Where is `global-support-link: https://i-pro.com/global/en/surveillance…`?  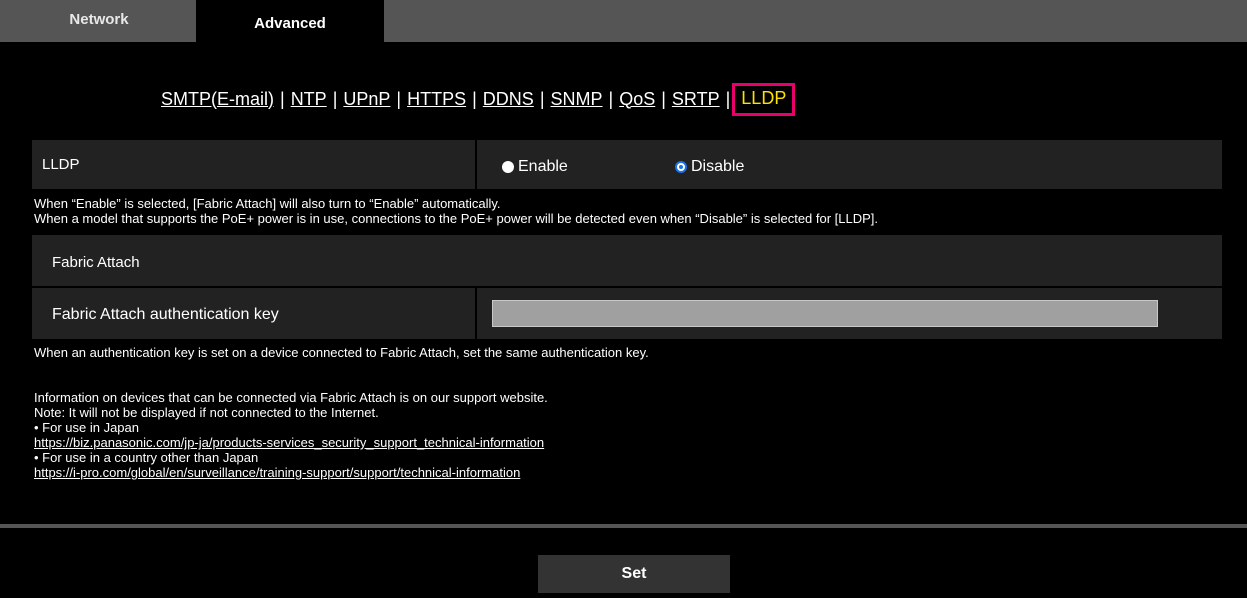
global-support-link: https://i-pro.com/global/en/surveillance… is located at coordinates (291, 472).